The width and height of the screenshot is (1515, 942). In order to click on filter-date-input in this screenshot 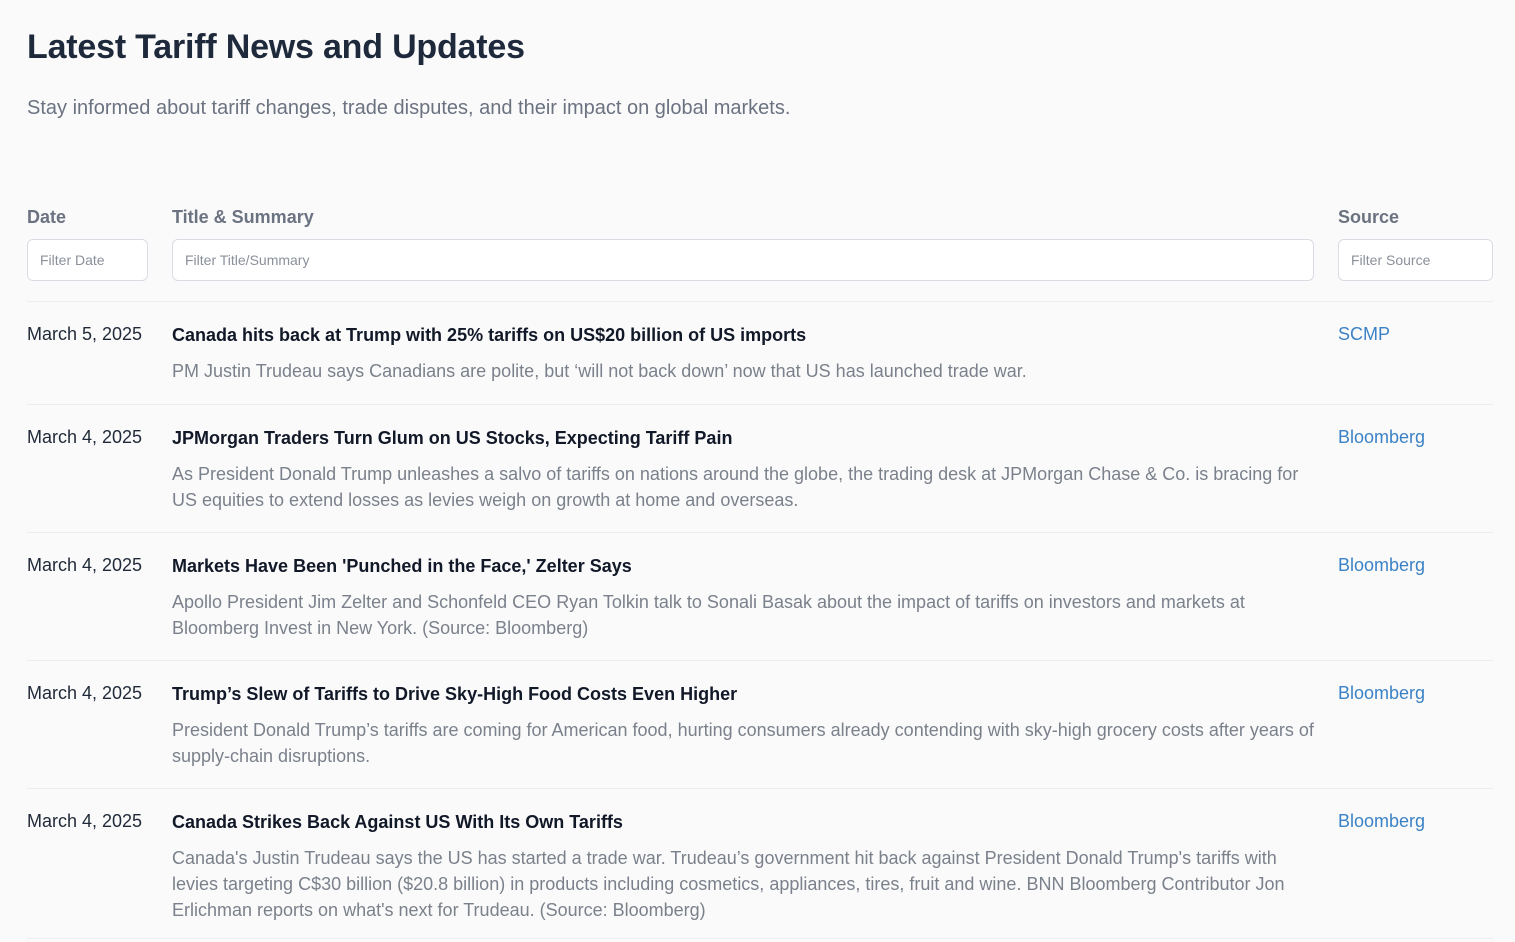, I will do `click(87, 260)`.